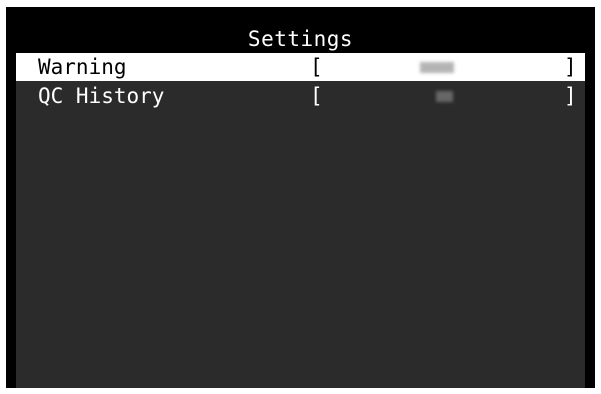  I want to click on menu-item-label: Warning, so click(82, 67).